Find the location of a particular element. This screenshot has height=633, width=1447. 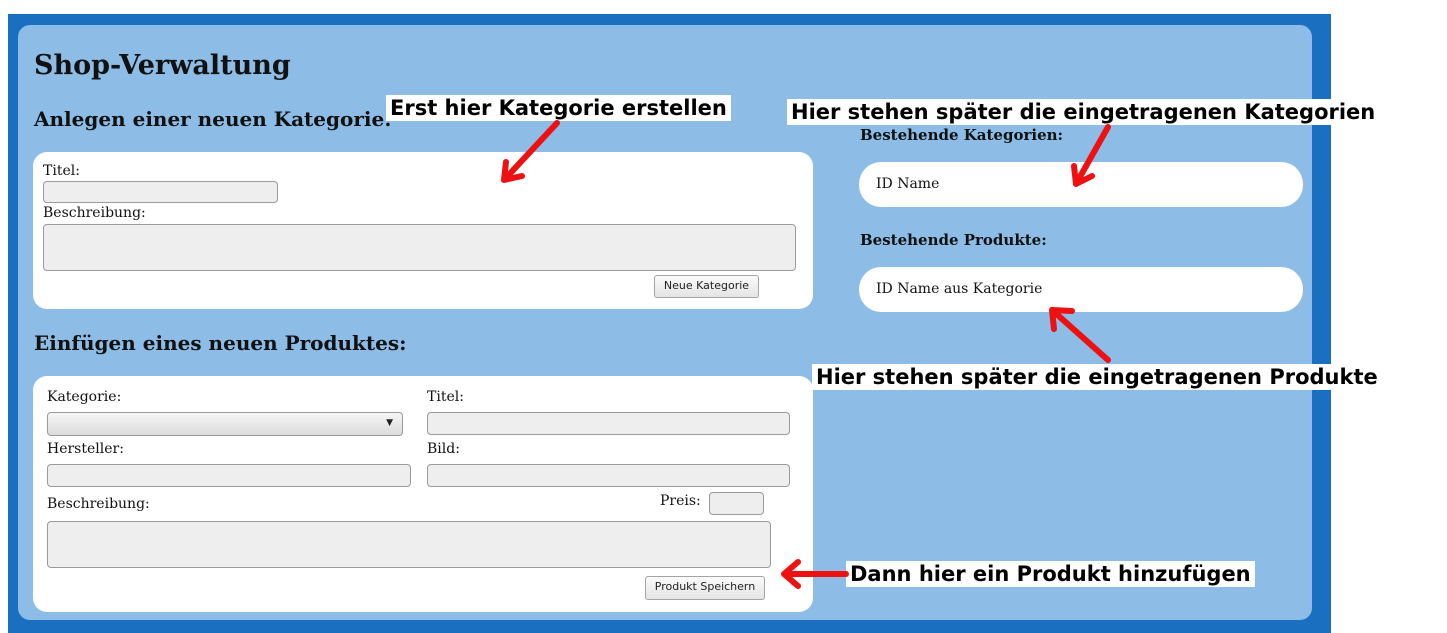

arrow-to-category-form is located at coordinates (530, 151).